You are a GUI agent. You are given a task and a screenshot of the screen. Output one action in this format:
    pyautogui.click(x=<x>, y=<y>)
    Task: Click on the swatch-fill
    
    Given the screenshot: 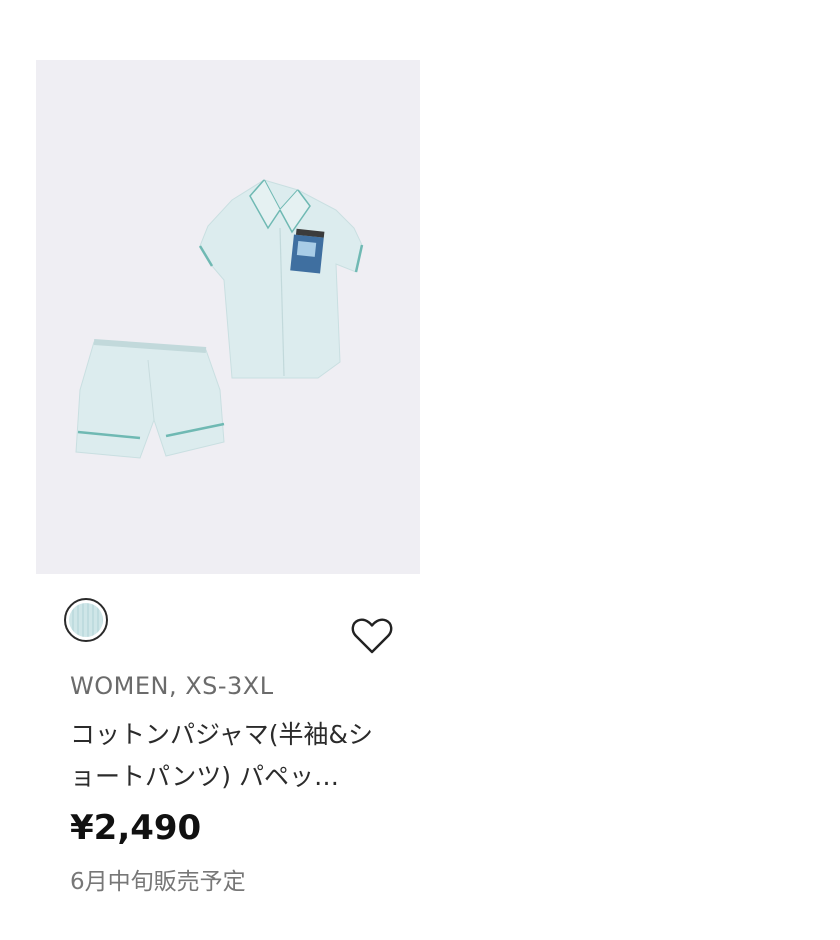 What is the action you would take?
    pyautogui.click(x=86, y=620)
    